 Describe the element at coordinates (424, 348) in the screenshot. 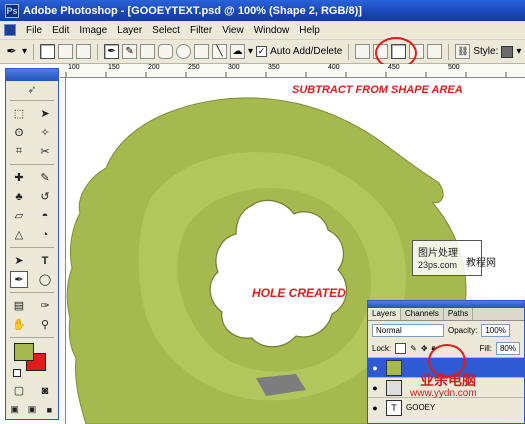

I see `lock-move-icon: ✥` at that location.